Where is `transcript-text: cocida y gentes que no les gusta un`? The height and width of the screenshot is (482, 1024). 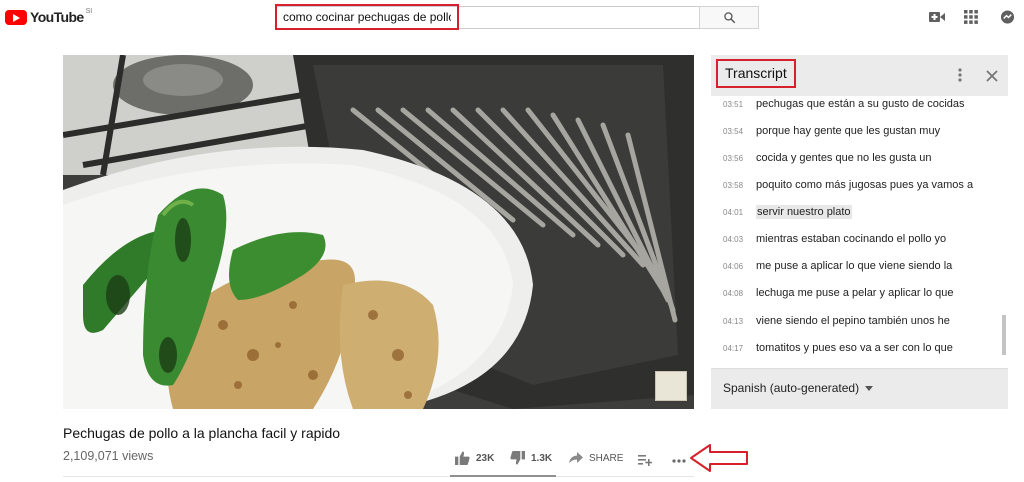 transcript-text: cocida y gentes que no les gusta un is located at coordinates (844, 158).